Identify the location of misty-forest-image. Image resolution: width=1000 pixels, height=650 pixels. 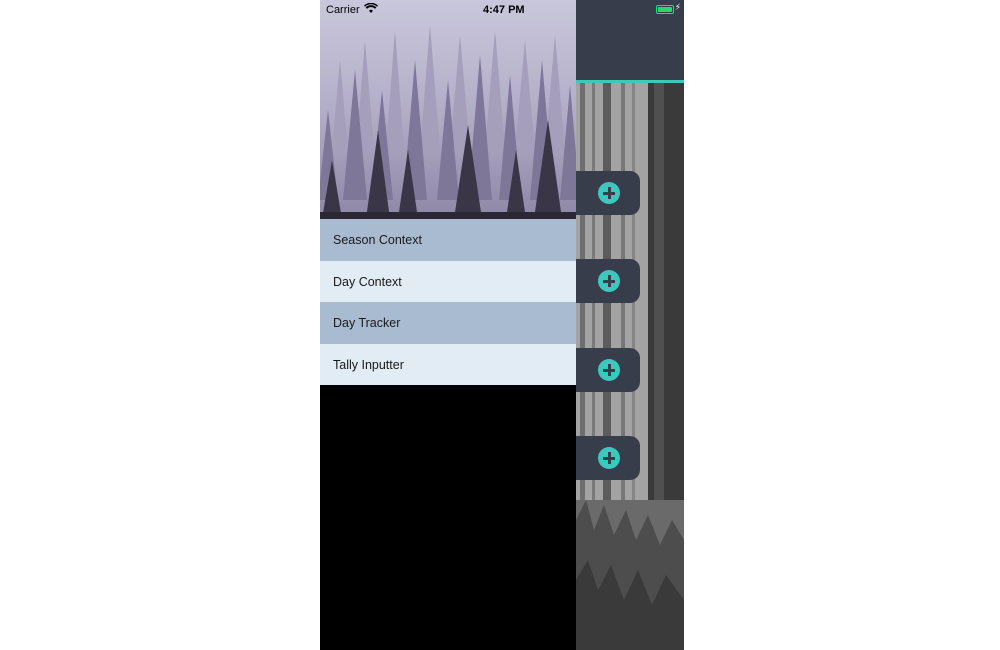
(448, 109).